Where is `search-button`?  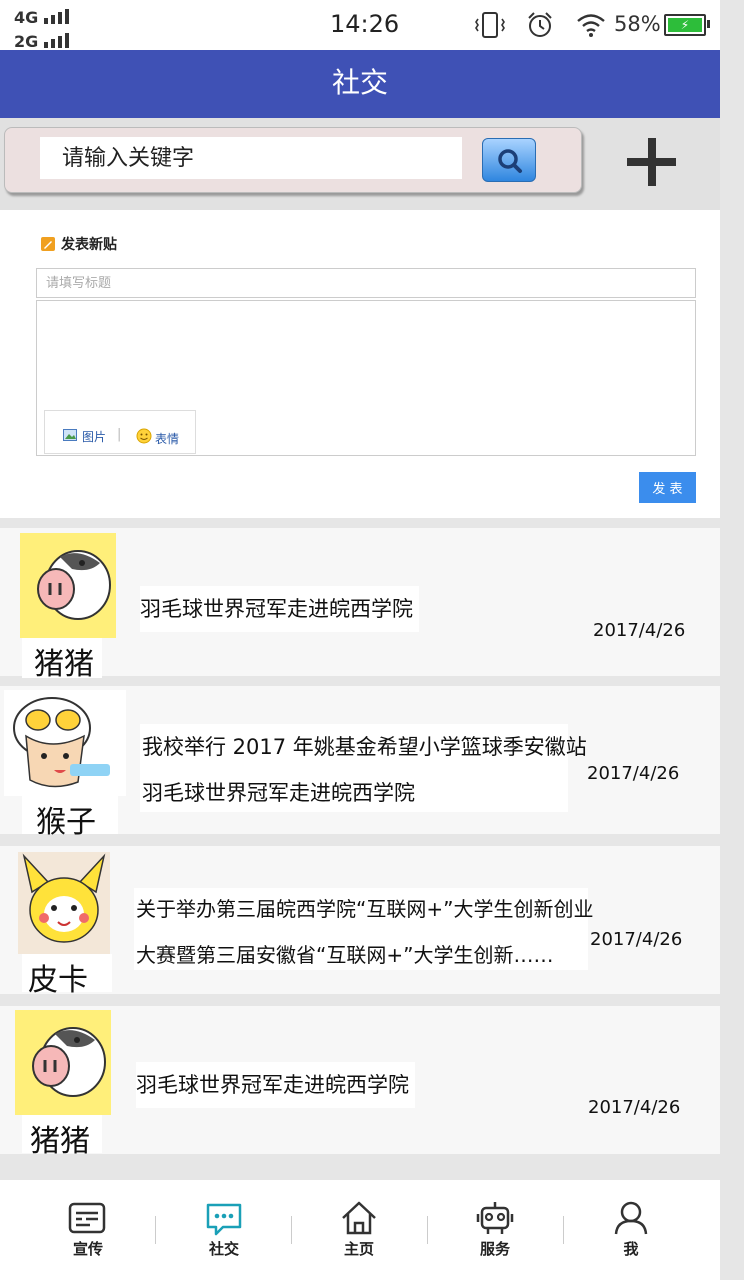
search-button is located at coordinates (509, 160).